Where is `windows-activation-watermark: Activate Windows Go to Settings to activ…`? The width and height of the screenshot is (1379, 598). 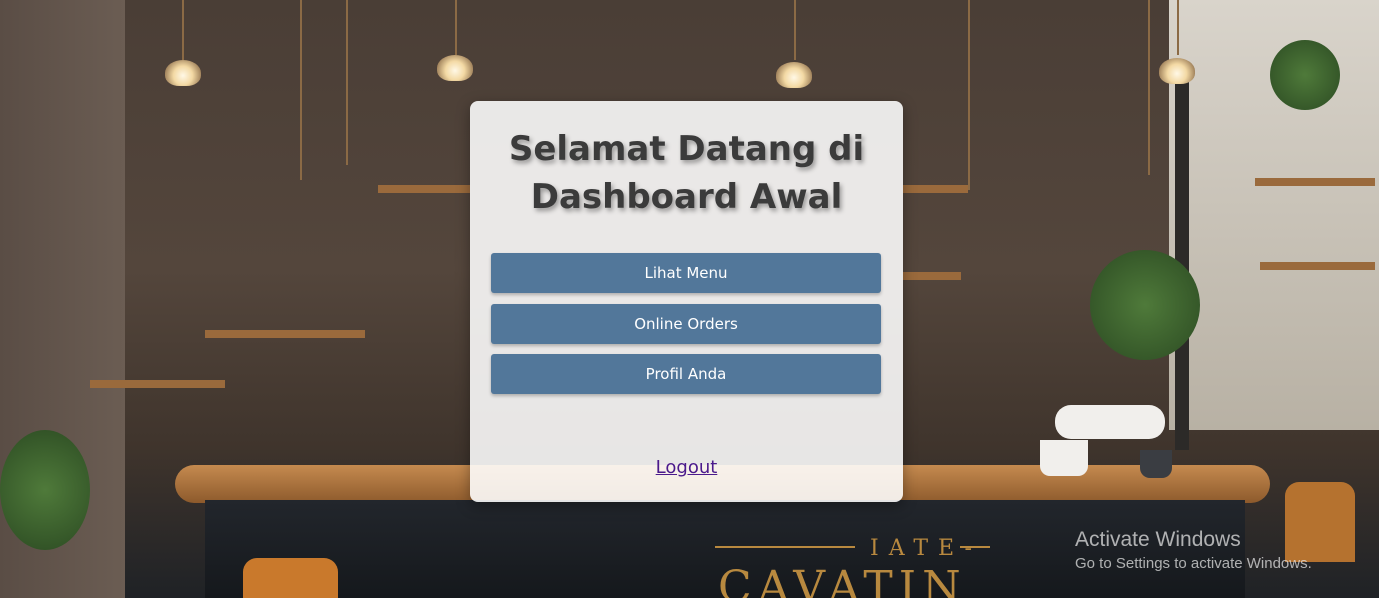 windows-activation-watermark: Activate Windows Go to Settings to activ… is located at coordinates (1193, 550).